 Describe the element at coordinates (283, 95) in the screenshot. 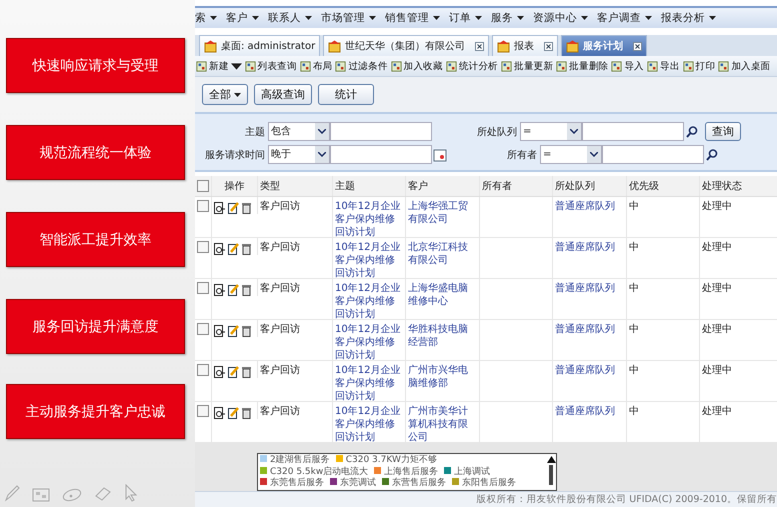

I see `action-button: 高级查询` at that location.